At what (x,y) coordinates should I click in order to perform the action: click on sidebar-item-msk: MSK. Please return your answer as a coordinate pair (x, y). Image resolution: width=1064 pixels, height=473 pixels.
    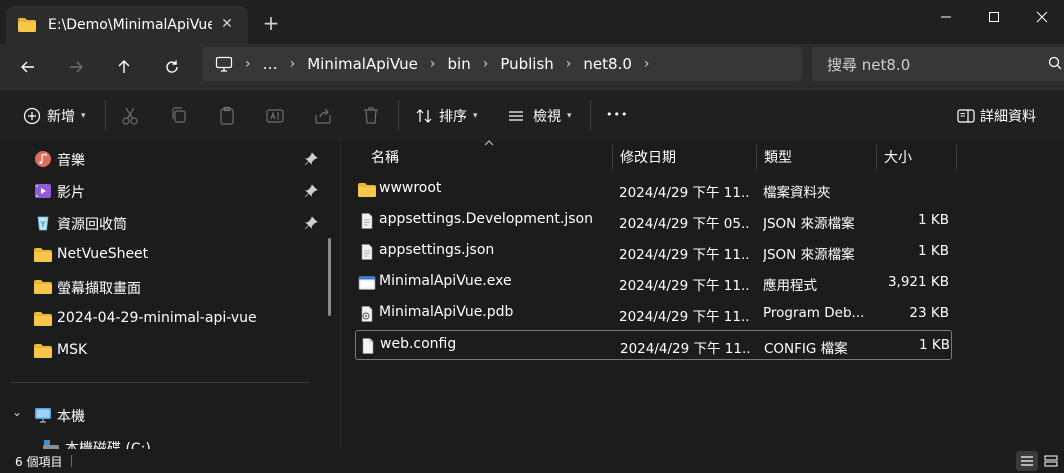
    Looking at the image, I should click on (165, 351).